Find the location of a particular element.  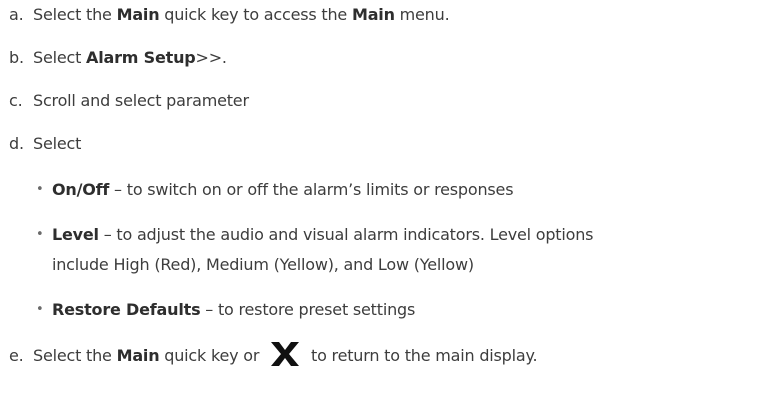

close-x-icon is located at coordinates (285, 353).